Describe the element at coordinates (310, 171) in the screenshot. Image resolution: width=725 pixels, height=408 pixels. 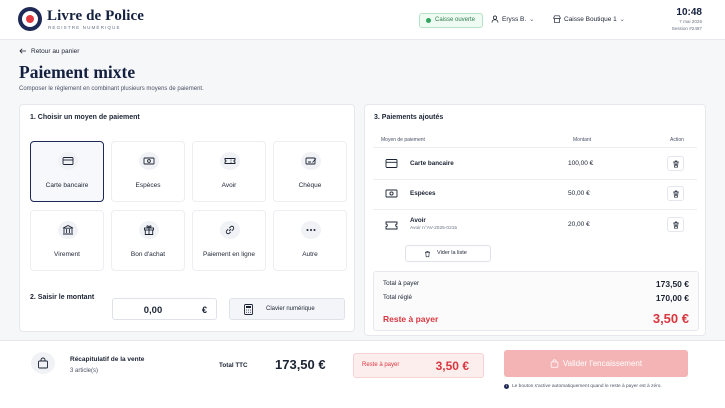
I see `method-tile-cheque: Chèque` at that location.